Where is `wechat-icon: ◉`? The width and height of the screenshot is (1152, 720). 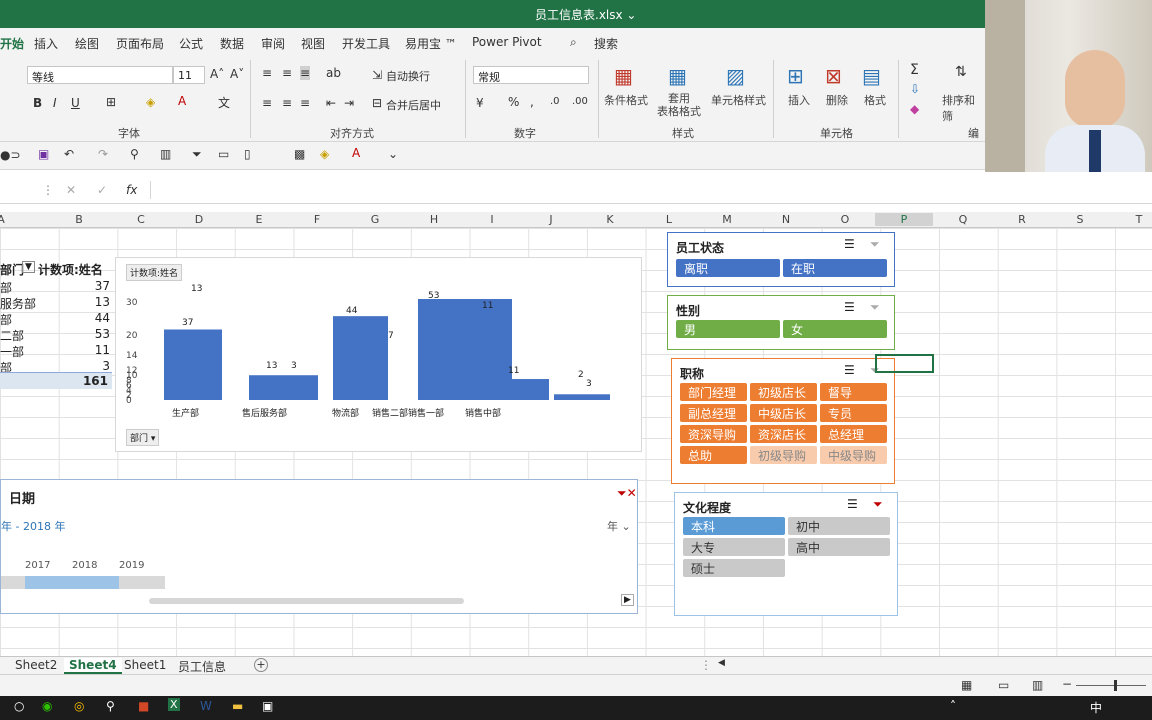
wechat-icon: ◉ is located at coordinates (47, 706).